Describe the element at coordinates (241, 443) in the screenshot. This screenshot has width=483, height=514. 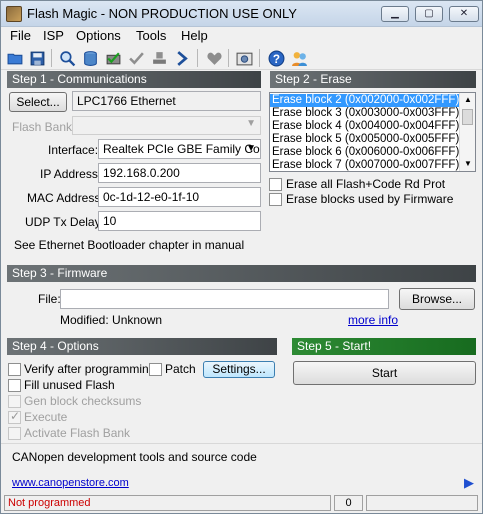
I see `footer-divider` at that location.